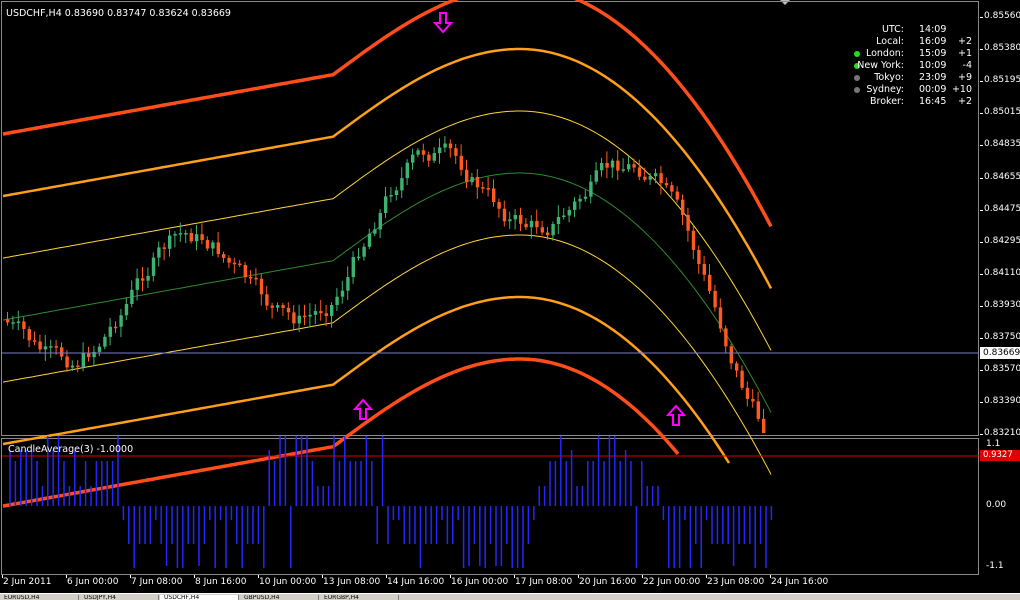 This screenshot has width=1020, height=600. What do you see at coordinates (857, 90) in the screenshot?
I see `session-status-icon` at bounding box center [857, 90].